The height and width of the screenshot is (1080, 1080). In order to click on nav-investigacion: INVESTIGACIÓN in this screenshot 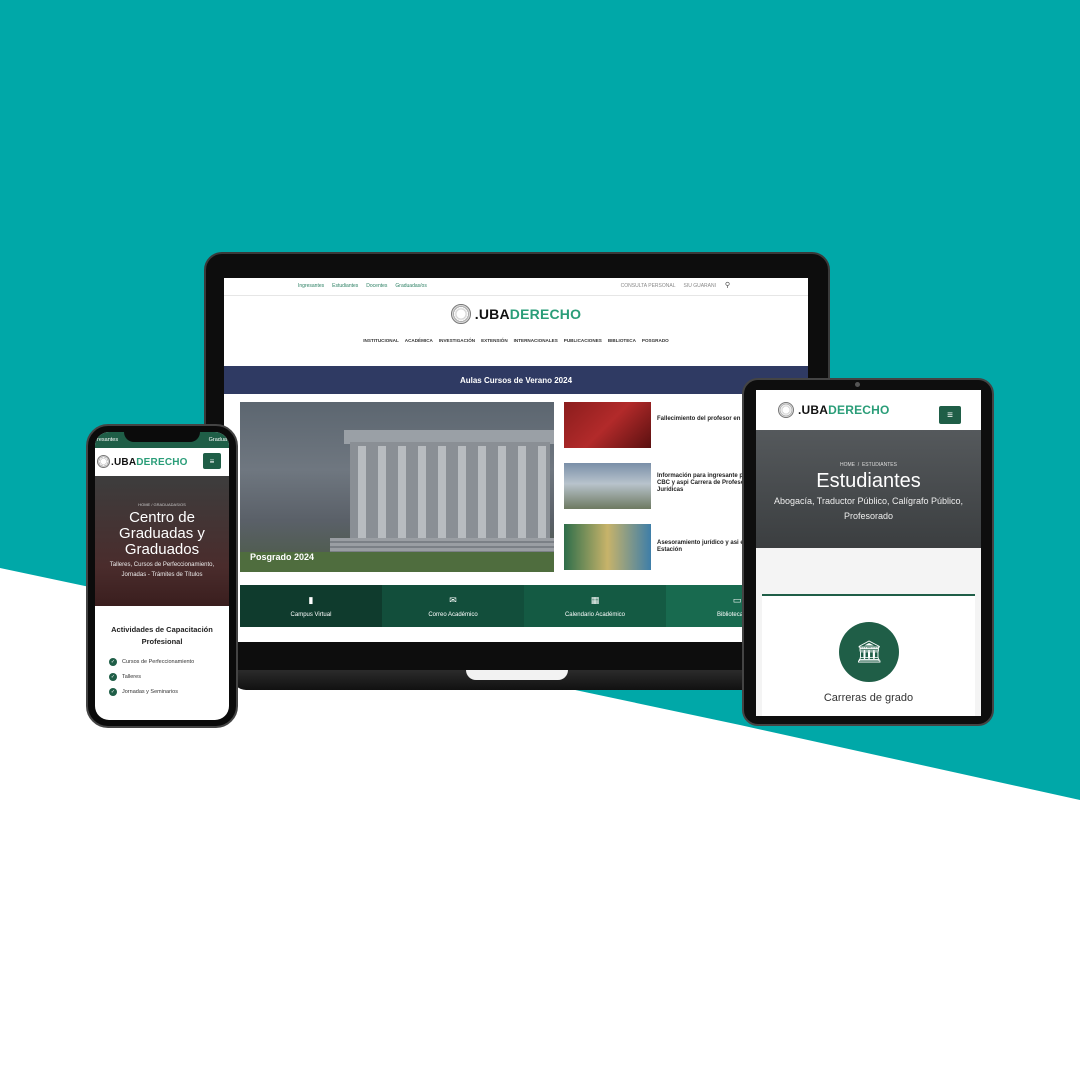, I will do `click(457, 345)`.